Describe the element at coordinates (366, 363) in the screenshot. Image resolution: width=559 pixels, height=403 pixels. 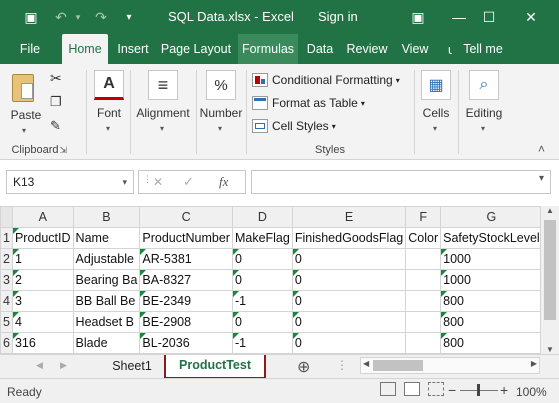
I see `scroll-left-icon: ◀` at that location.